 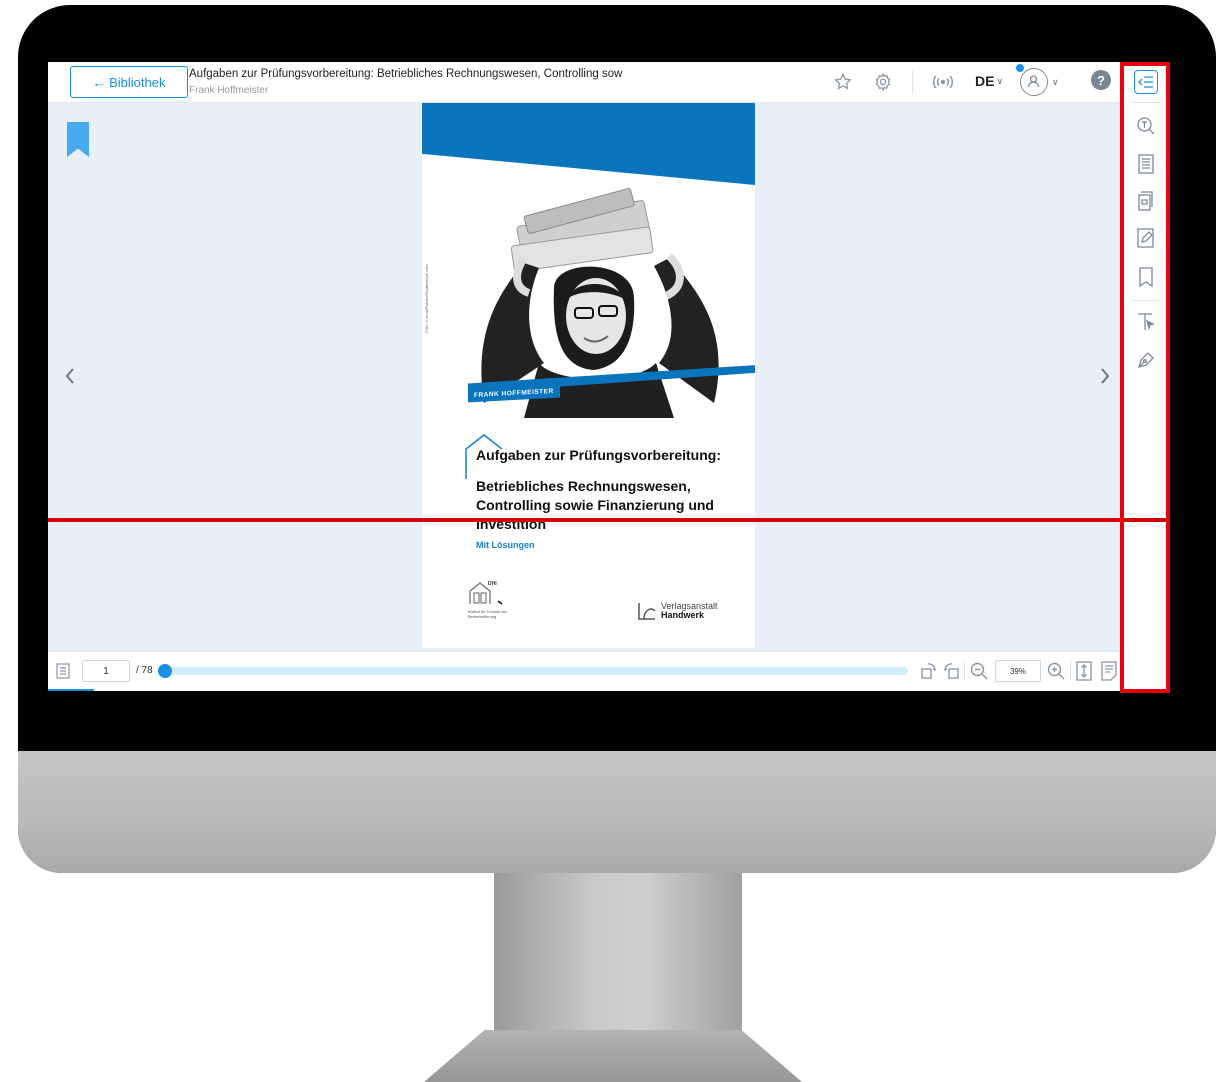 I want to click on user-icon, so click(x=1032, y=80).